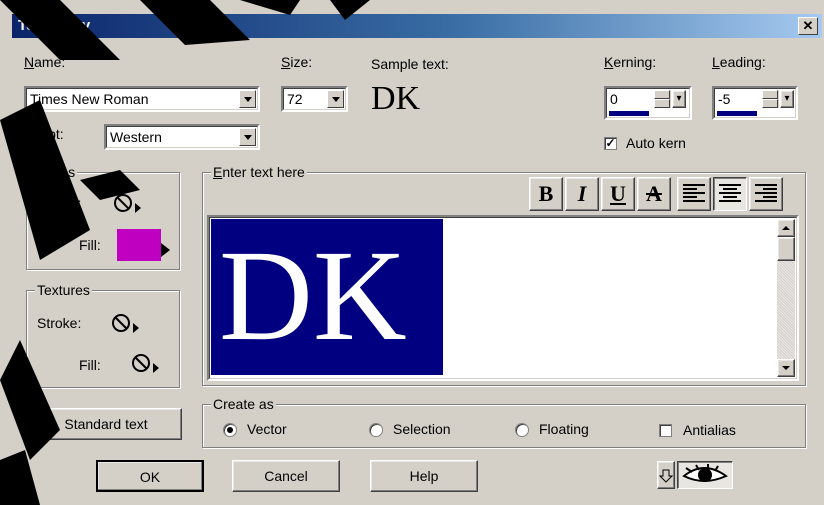  What do you see at coordinates (90, 245) in the screenshot?
I see `styles-fill-label: Fill:` at bounding box center [90, 245].